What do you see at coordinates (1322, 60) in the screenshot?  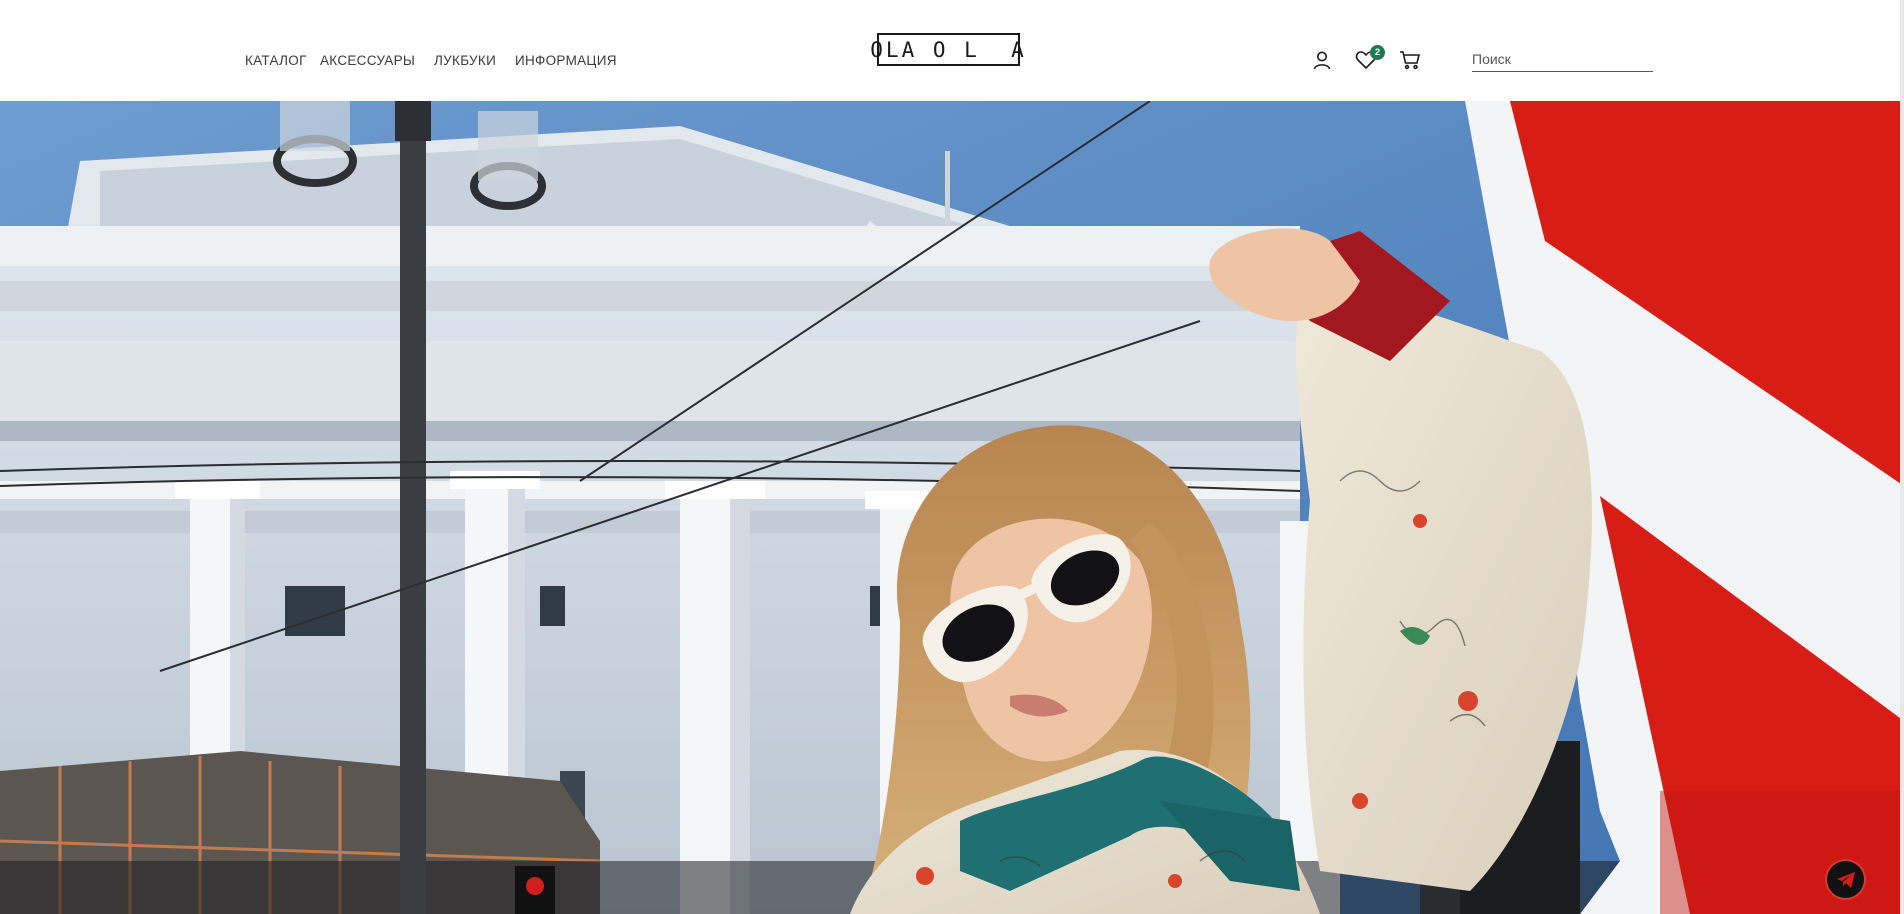 I see `user-icon` at bounding box center [1322, 60].